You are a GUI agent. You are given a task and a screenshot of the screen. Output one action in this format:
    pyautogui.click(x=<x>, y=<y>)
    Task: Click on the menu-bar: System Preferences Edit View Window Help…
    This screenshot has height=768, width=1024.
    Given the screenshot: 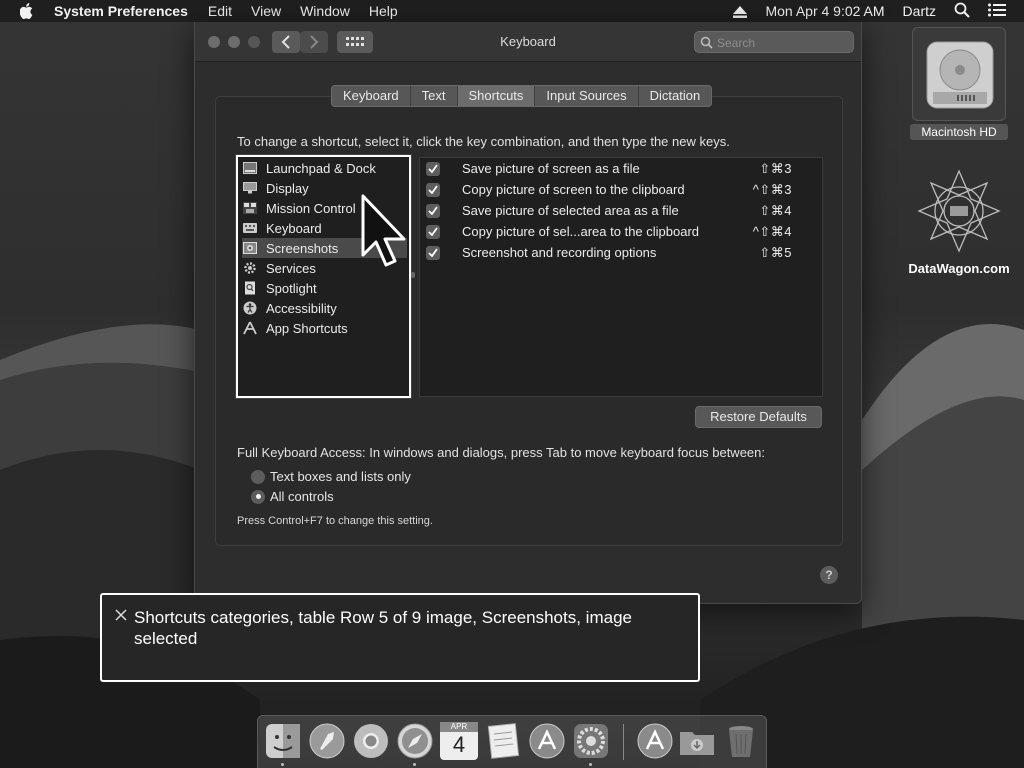 What is the action you would take?
    pyautogui.click(x=512, y=11)
    